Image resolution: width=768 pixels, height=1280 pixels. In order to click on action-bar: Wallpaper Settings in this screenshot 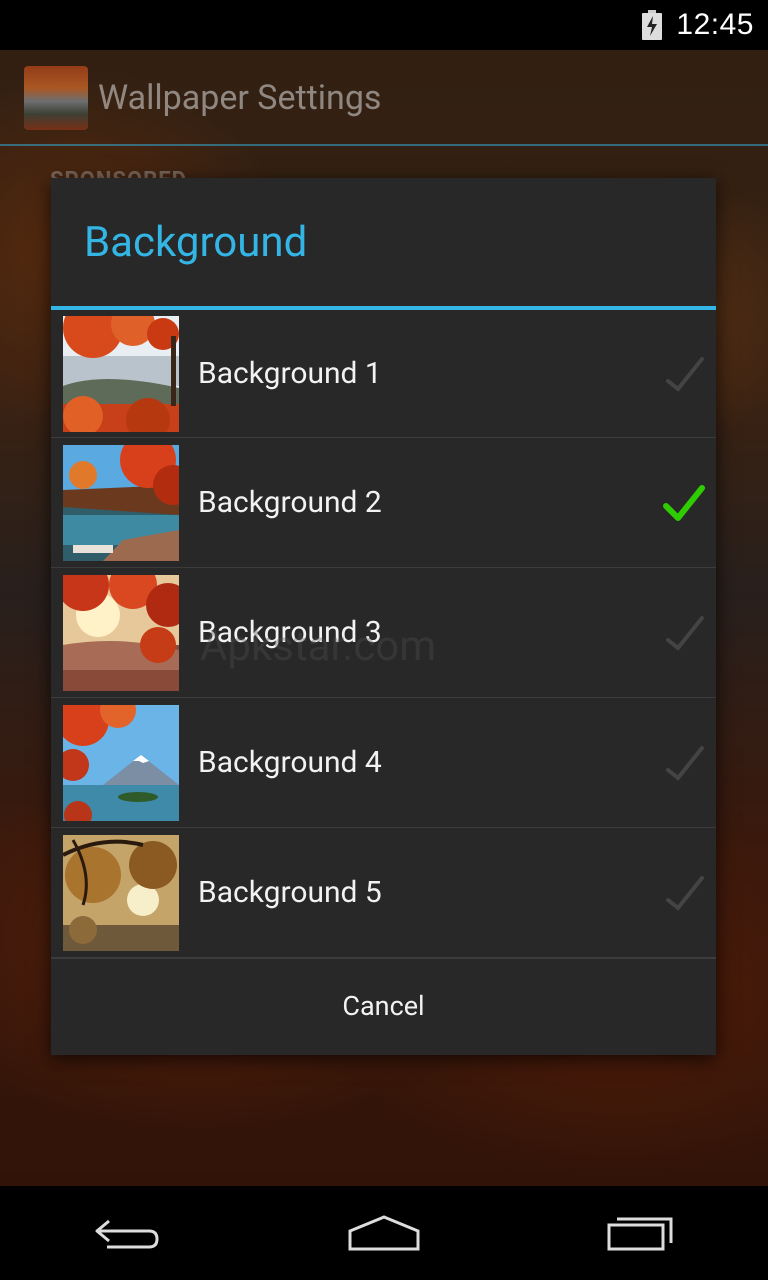, I will do `click(384, 98)`.